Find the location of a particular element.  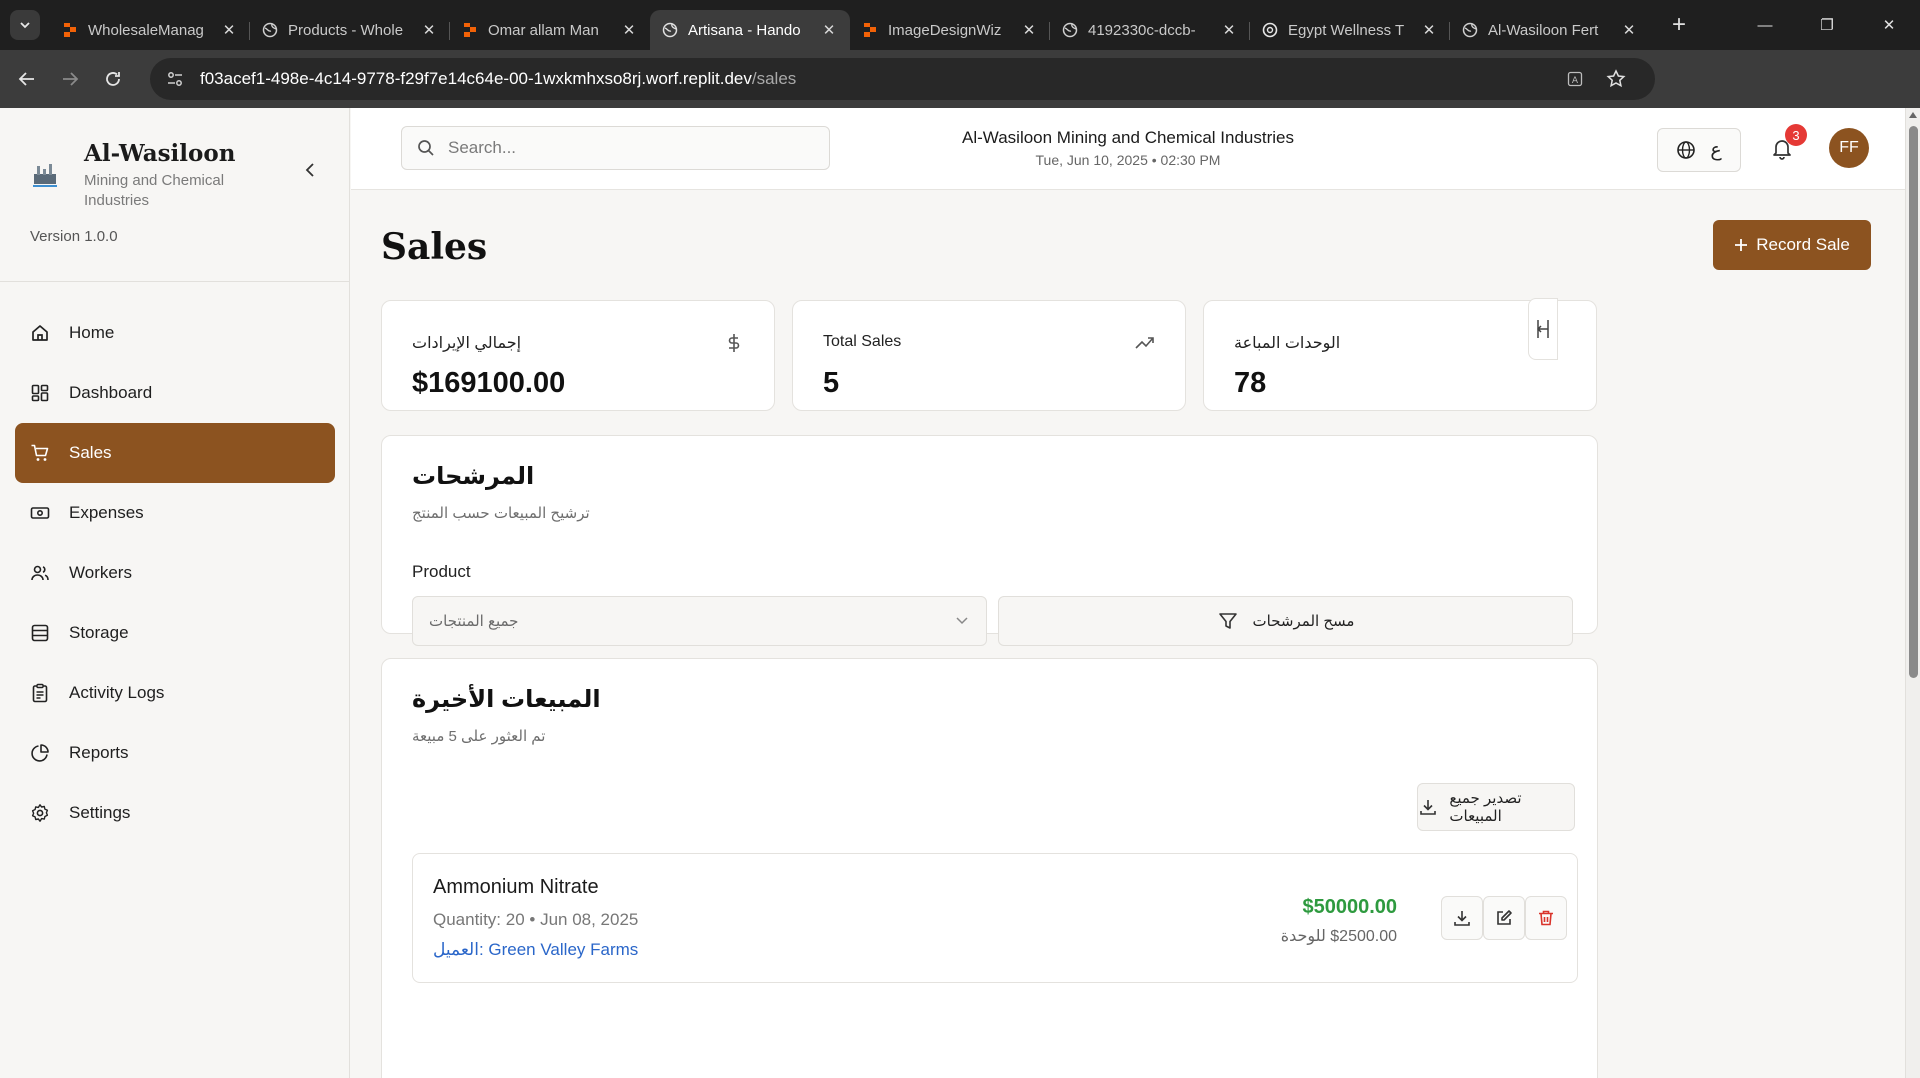

sidebar-item-dashboard: Dashboard is located at coordinates (175, 393).